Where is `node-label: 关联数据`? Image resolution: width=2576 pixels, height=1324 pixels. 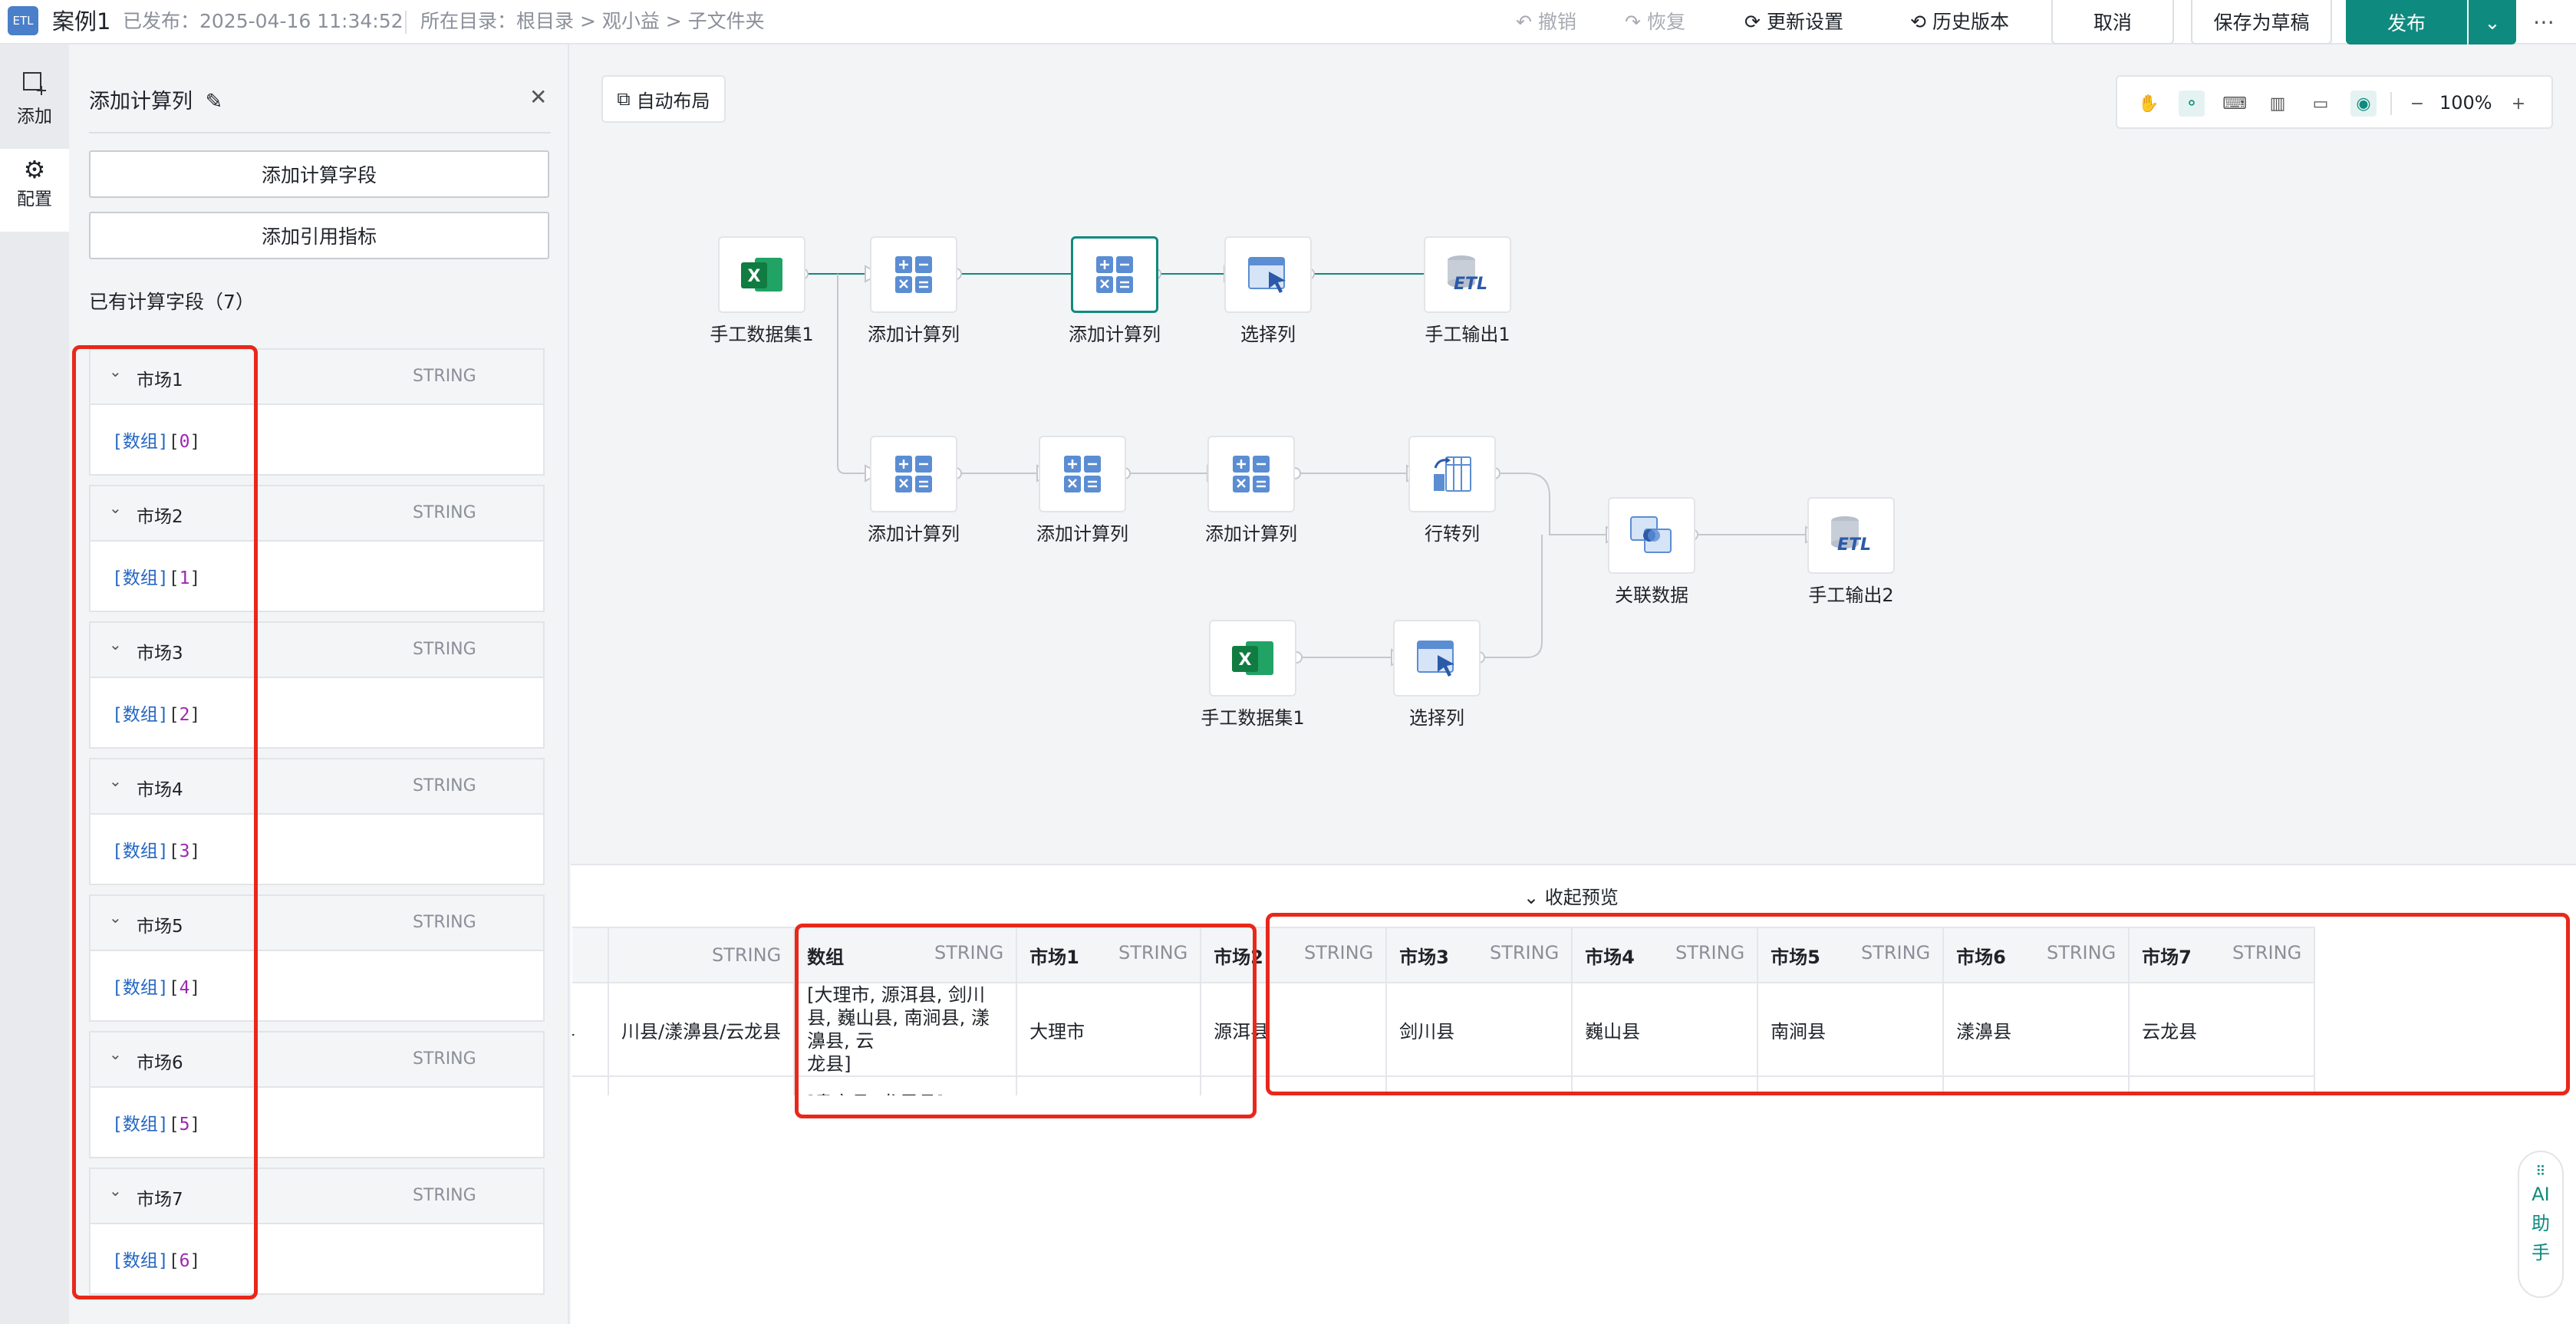
node-label: 关联数据 is located at coordinates (1651, 595).